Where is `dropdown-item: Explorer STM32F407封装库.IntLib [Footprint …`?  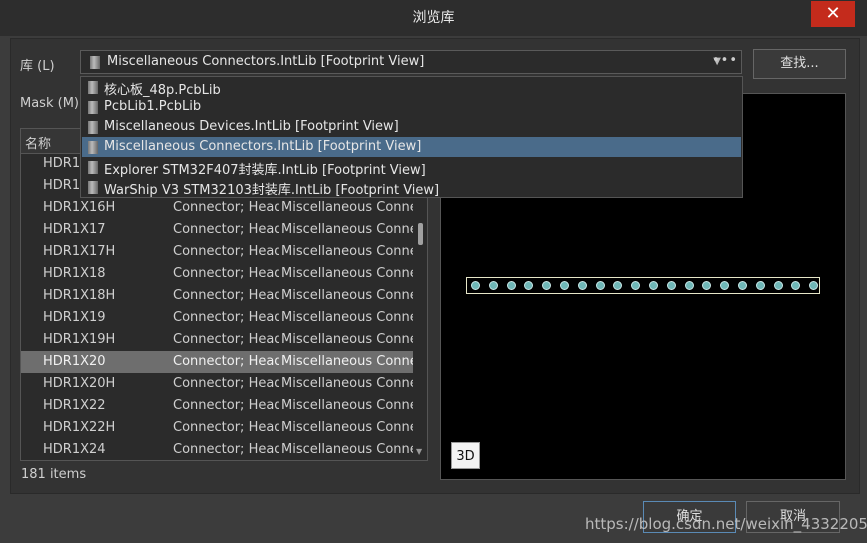 dropdown-item: Explorer STM32F407封装库.IntLib [Footprint … is located at coordinates (411, 167).